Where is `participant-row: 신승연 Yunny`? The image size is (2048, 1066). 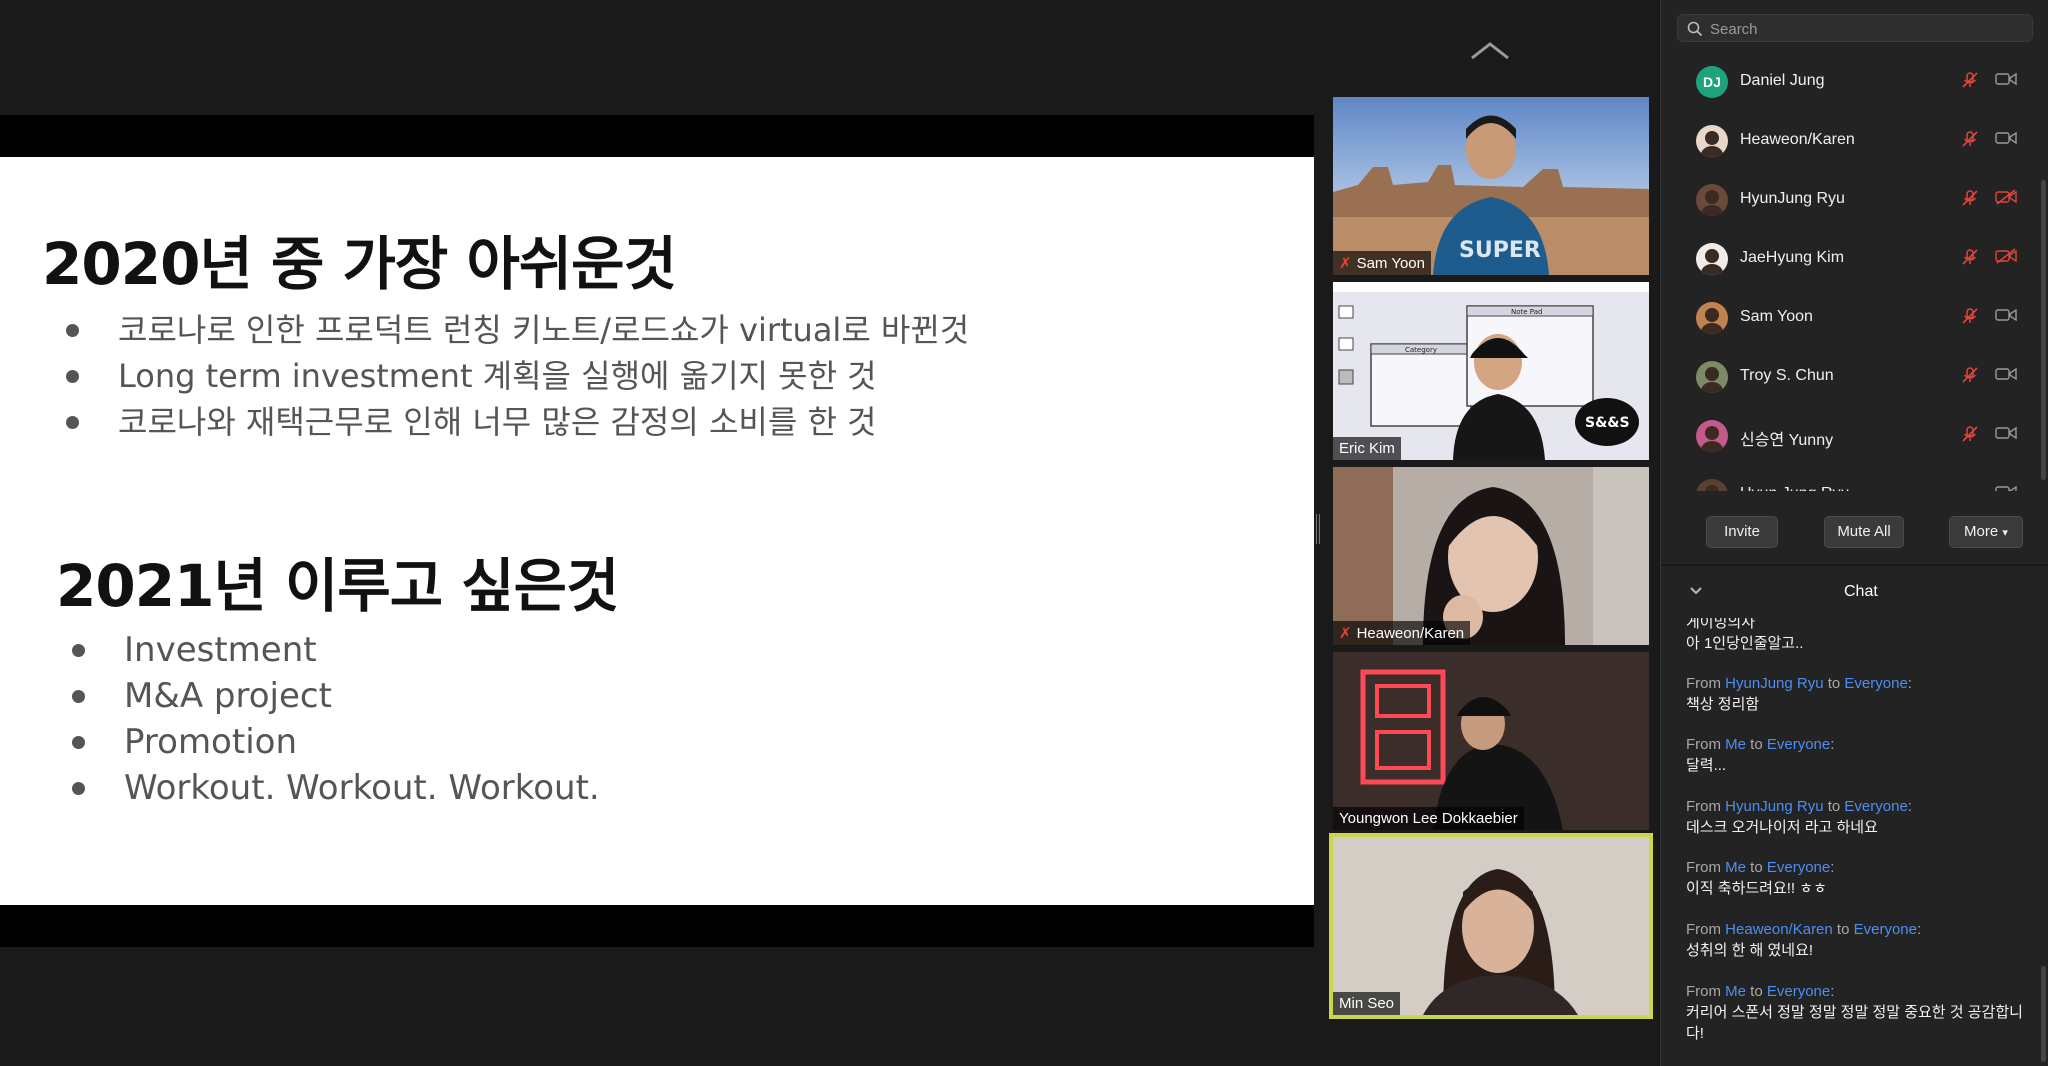 participant-row: 신승연 Yunny is located at coordinates (1846, 436).